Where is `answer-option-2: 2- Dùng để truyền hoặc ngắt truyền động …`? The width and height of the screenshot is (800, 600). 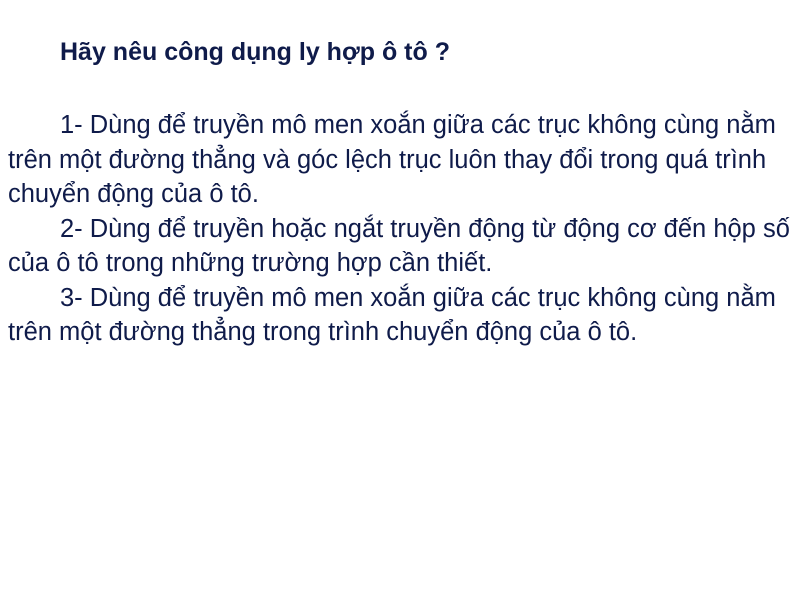
answer-option-2: 2- Dùng để truyền hoặc ngắt truyền động … is located at coordinates (399, 246).